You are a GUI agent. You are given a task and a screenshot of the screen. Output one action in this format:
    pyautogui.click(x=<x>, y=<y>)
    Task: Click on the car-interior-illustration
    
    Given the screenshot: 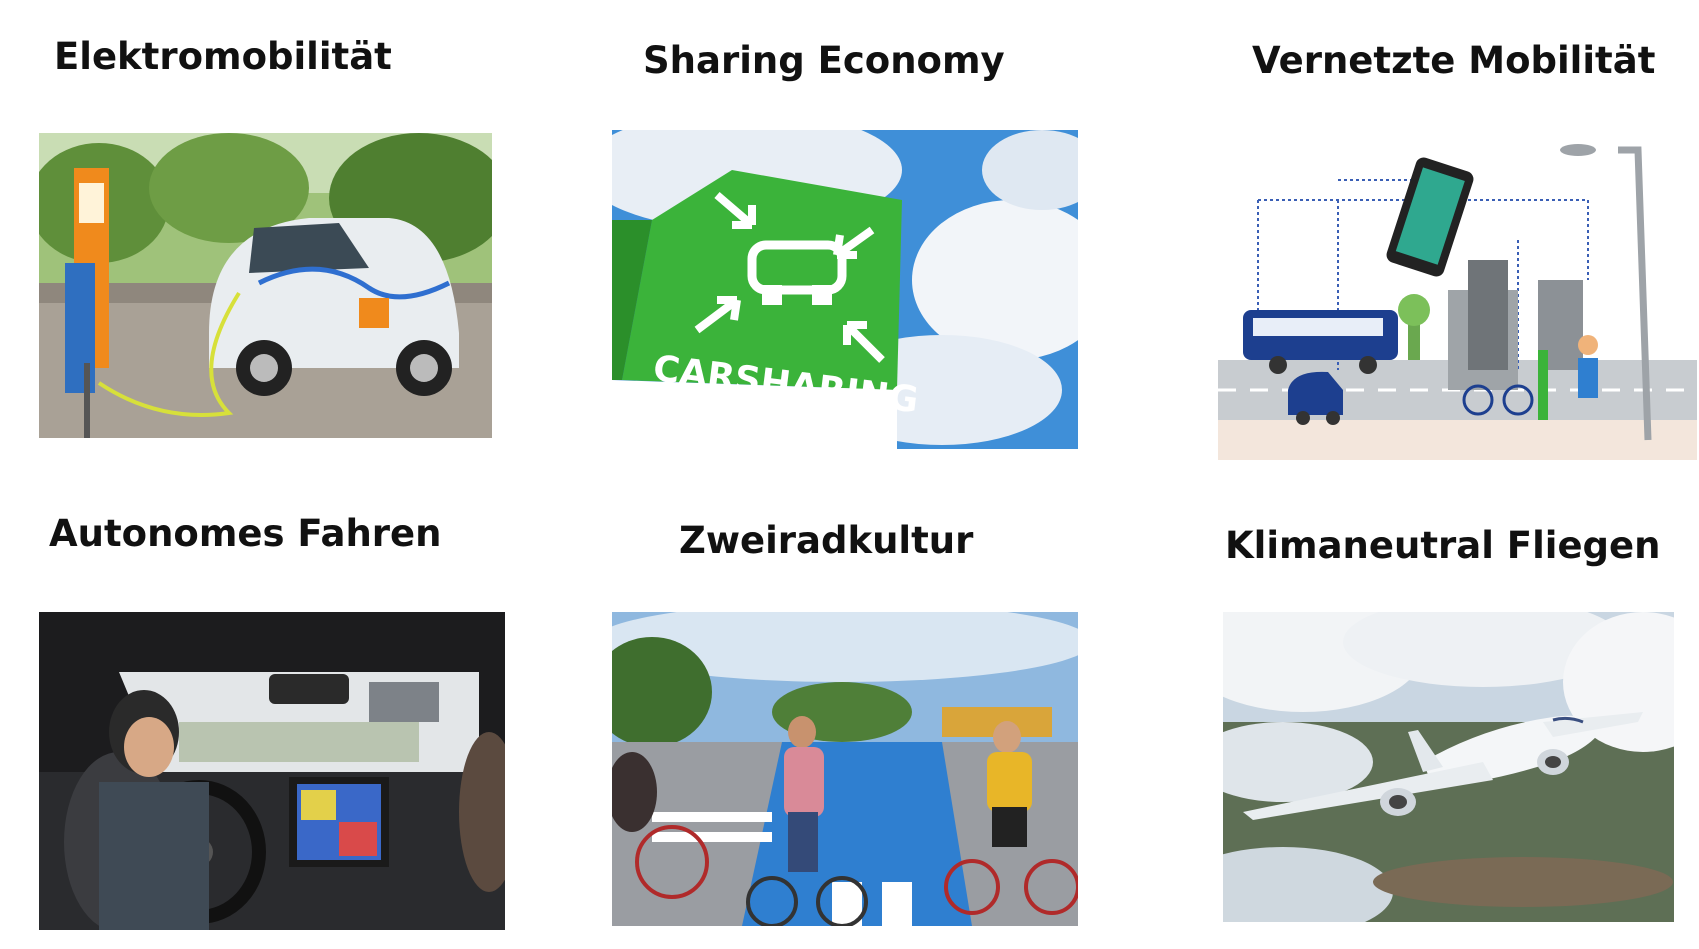 What is the action you would take?
    pyautogui.click(x=272, y=771)
    